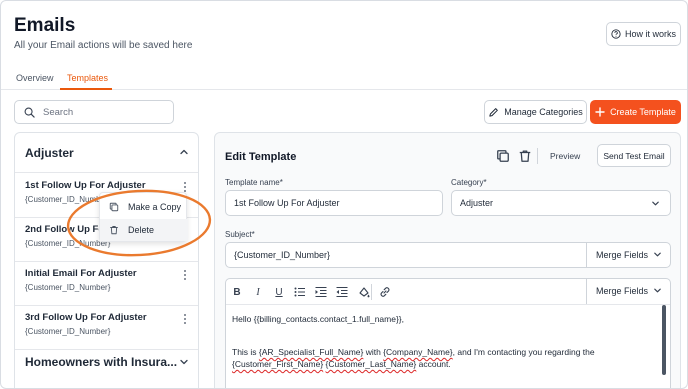 The width and height of the screenshot is (688, 389). Describe the element at coordinates (49, 153) in the screenshot. I see `category-title: Adjuster` at that location.